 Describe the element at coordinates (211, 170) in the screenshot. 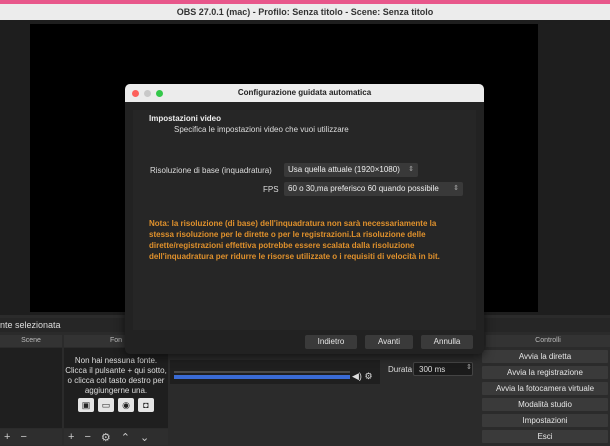

I see `resolution-label: Risoluzione di base (inquadratura)` at that location.